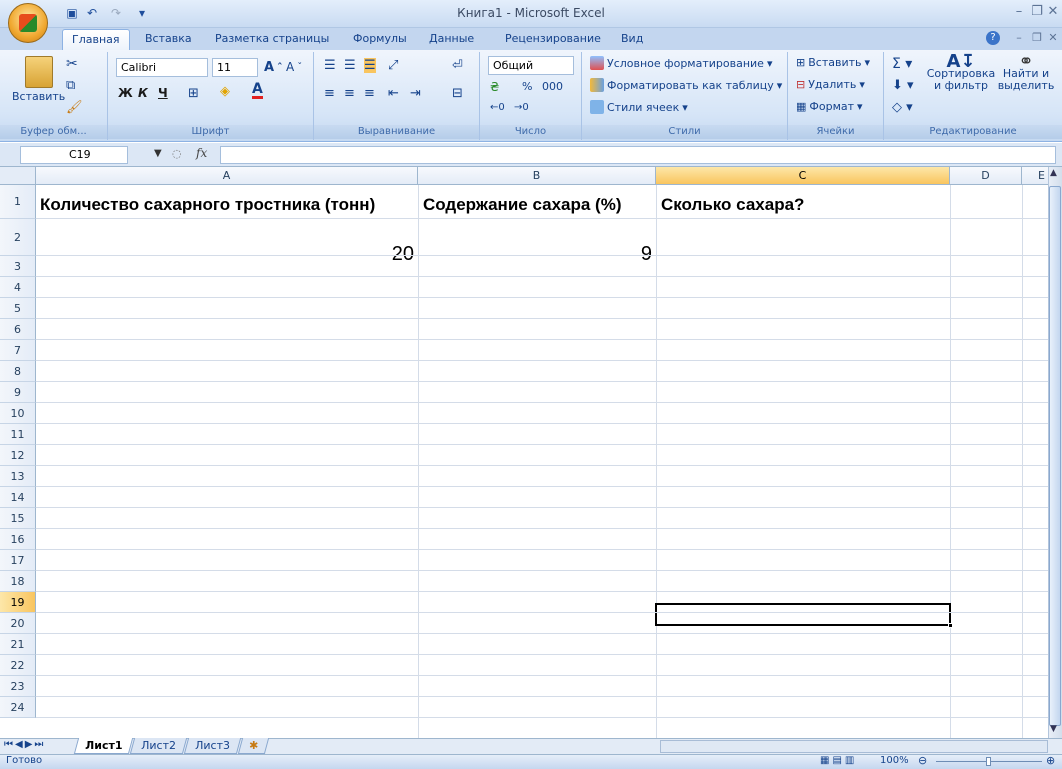  I want to click on align-center-icon: ≡, so click(349, 93).